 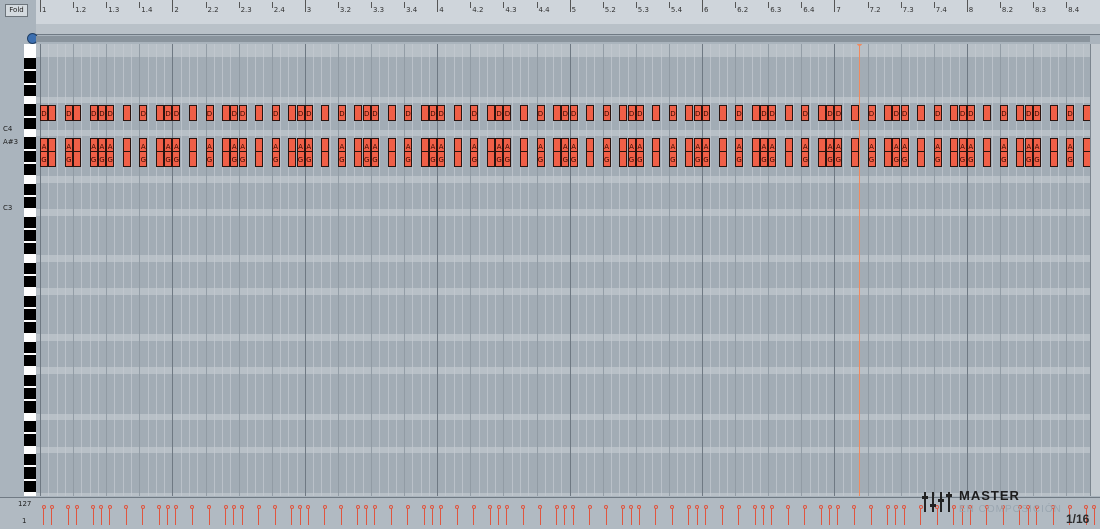 What do you see at coordinates (568, 29) in the screenshot?
I see `loop-brace-bar` at bounding box center [568, 29].